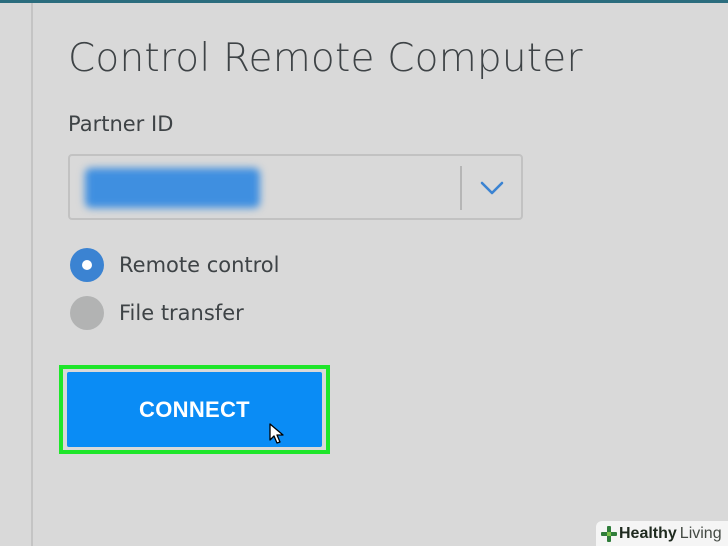 The image size is (728, 546). I want to click on radio-button-selected, so click(87, 265).